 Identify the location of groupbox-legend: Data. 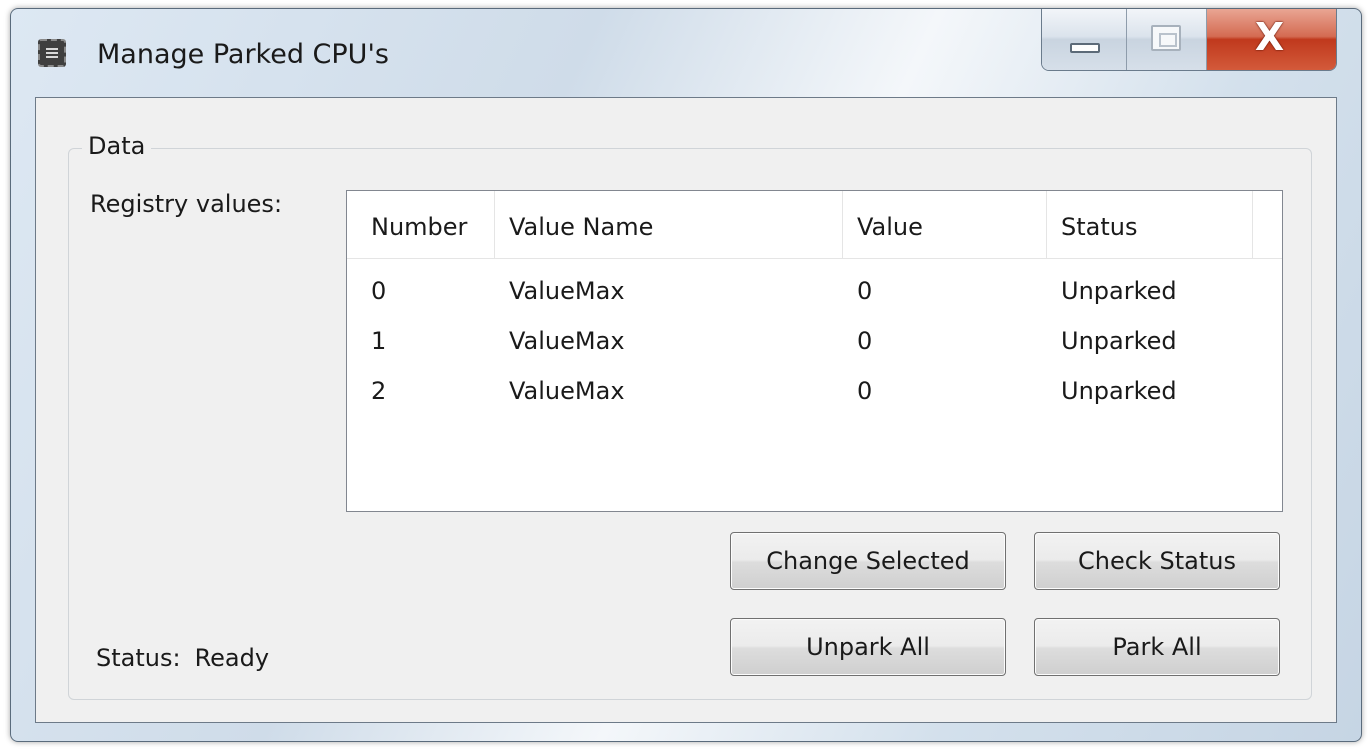
(117, 146).